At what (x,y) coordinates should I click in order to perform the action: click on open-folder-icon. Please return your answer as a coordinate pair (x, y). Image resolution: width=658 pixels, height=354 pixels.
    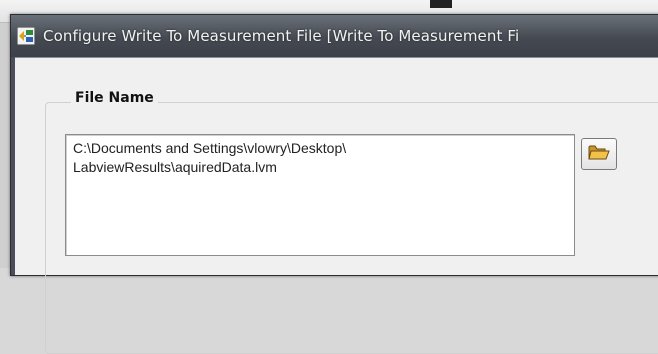
    Looking at the image, I should click on (599, 154).